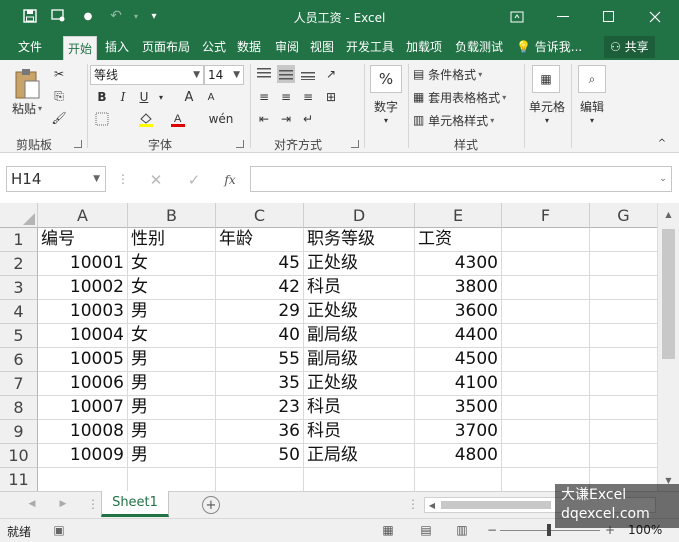 The image size is (679, 542). What do you see at coordinates (447, 74) in the screenshot?
I see `conditional-formatting-button: ▤ 条件格式 ▾` at bounding box center [447, 74].